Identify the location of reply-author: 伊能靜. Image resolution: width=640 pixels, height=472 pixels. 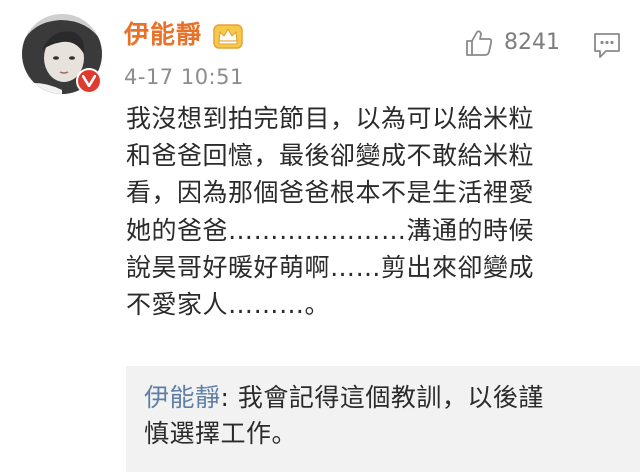
(182, 397).